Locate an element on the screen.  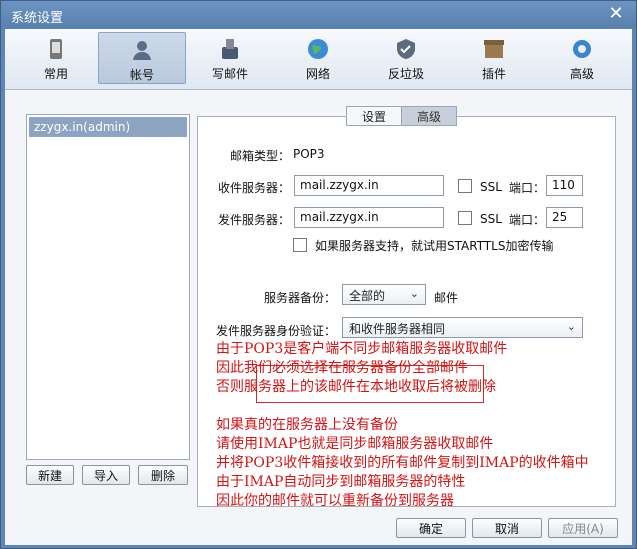
toolbar-item-compose: 写邮件 is located at coordinates (230, 58).